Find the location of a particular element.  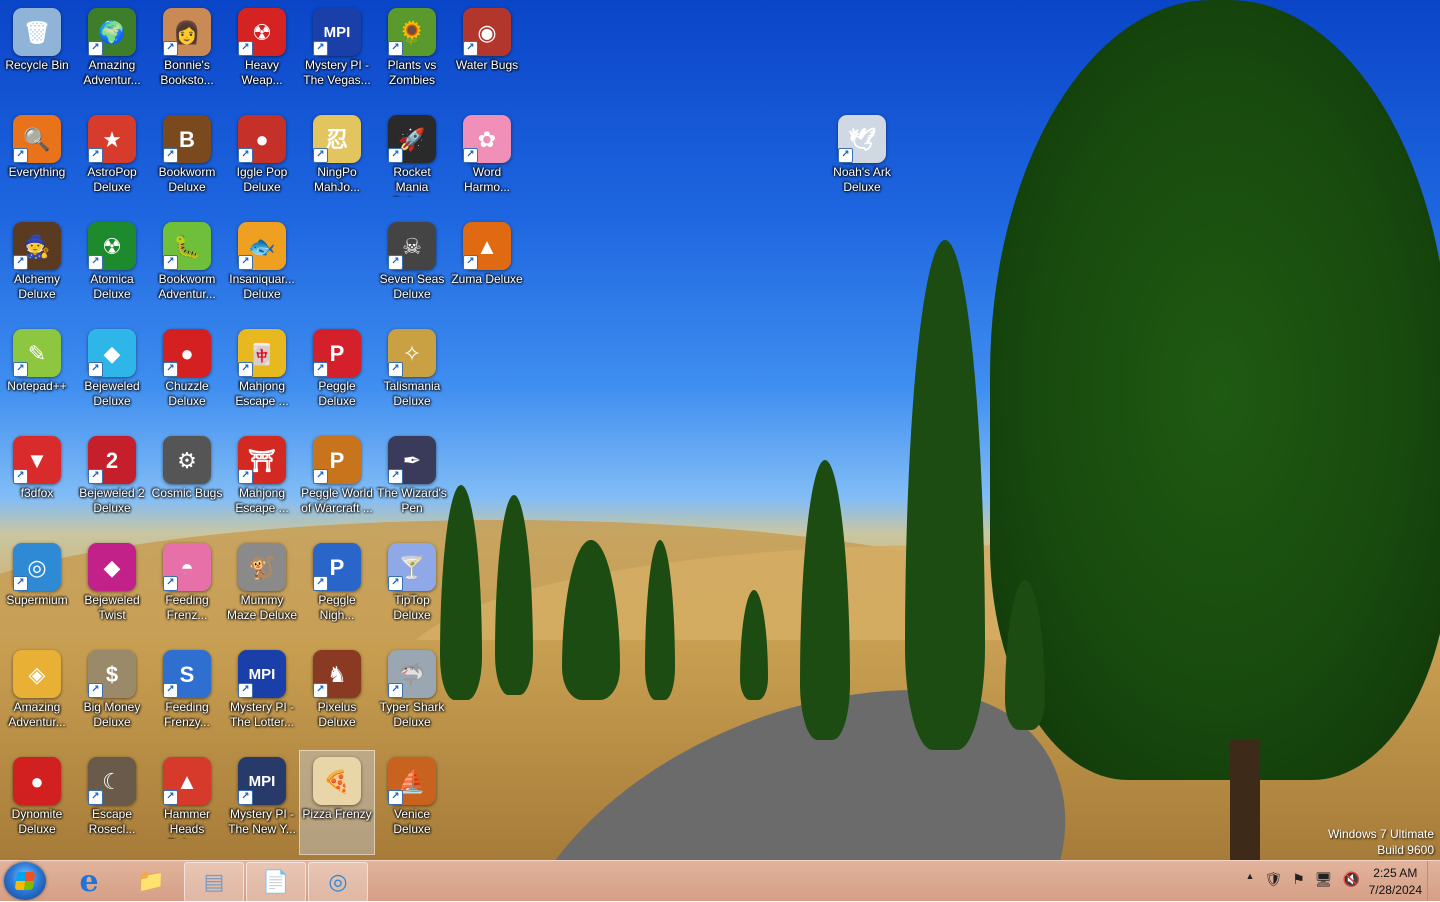

bookworm-deluxe-shortcut: B ↗ Bookworm Deluxe is located at coordinates (187, 160).